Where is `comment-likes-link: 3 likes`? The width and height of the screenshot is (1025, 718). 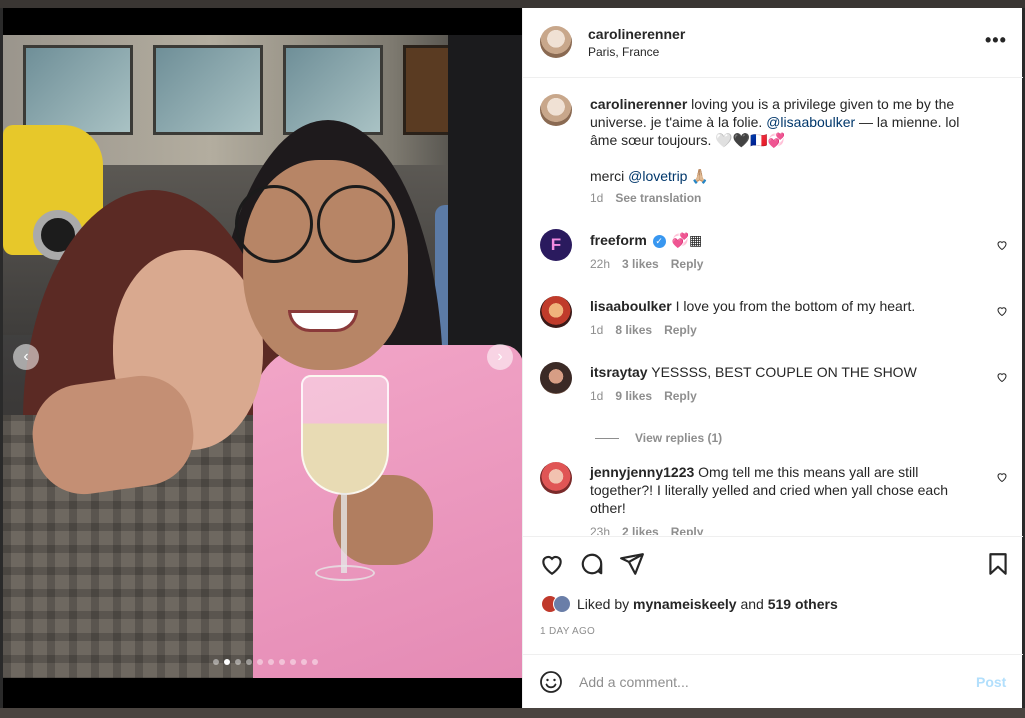
comment-likes-link: 3 likes is located at coordinates (640, 264).